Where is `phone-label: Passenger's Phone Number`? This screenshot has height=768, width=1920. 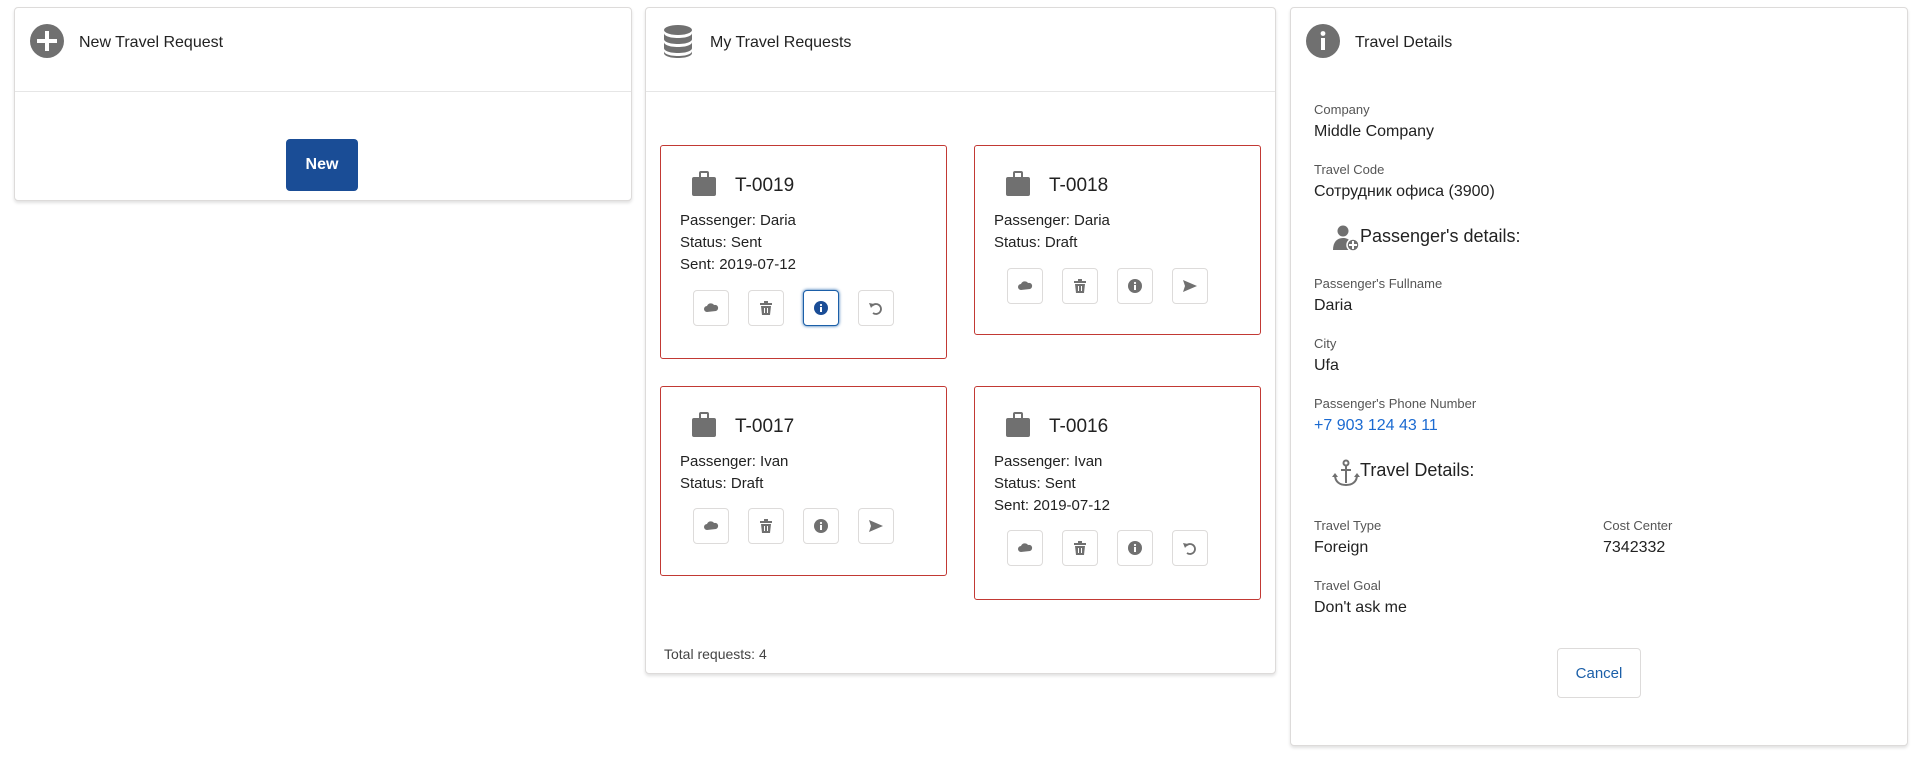 phone-label: Passenger's Phone Number is located at coordinates (1395, 403).